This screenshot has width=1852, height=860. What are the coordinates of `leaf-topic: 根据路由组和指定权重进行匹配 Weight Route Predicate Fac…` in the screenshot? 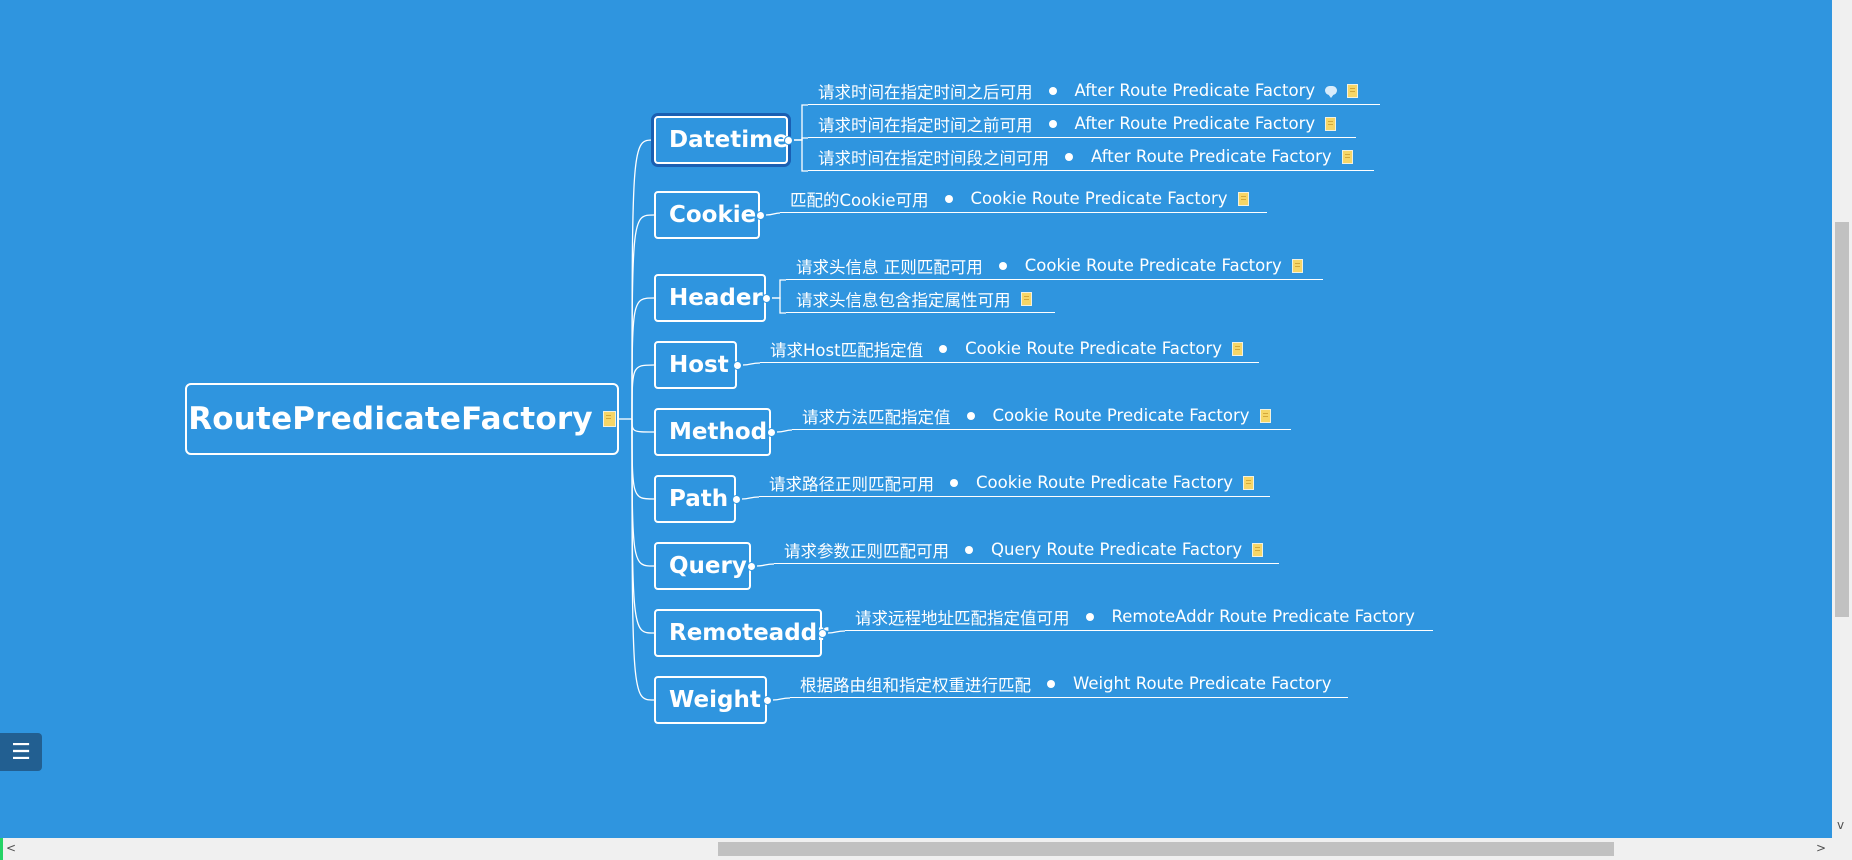 It's located at (1069, 684).